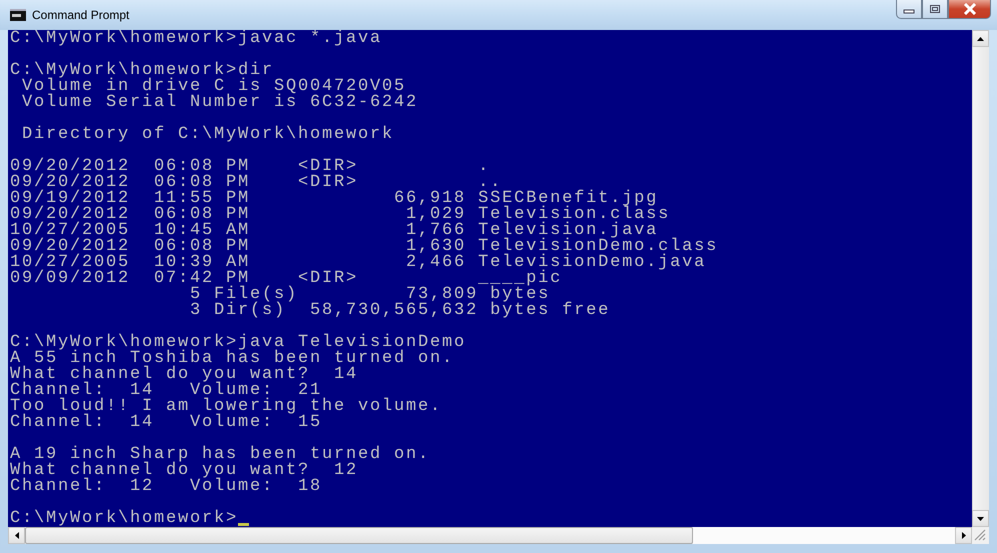 The width and height of the screenshot is (997, 553). I want to click on console-line: C:\MyWork\homework>javac *.java, so click(196, 39).